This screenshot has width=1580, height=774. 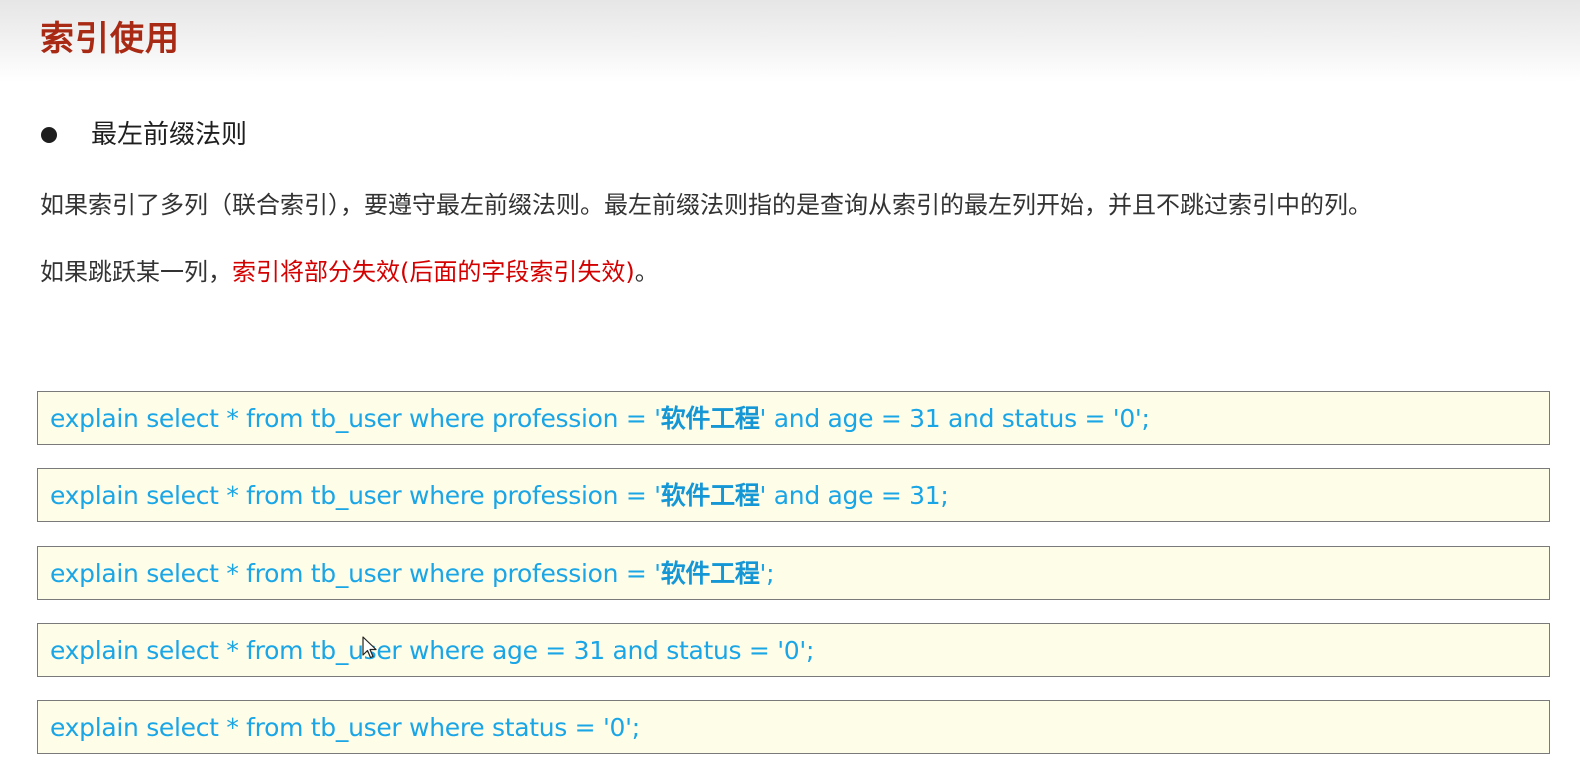 I want to click on code-text-part: ' and age = 31 and status = '0';, so click(x=954, y=418).